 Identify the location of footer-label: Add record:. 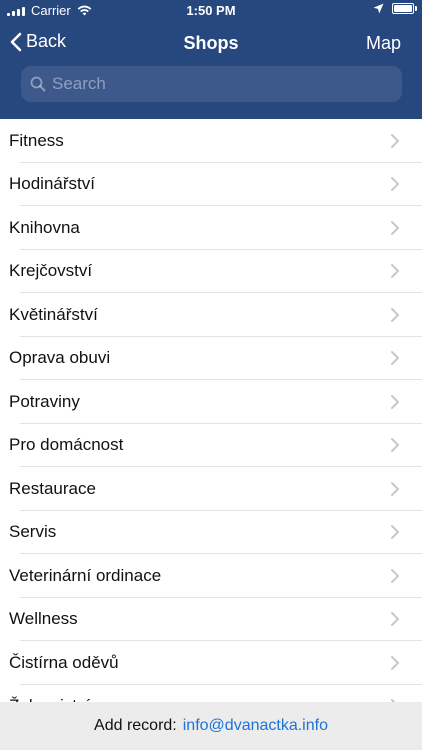
(135, 725).